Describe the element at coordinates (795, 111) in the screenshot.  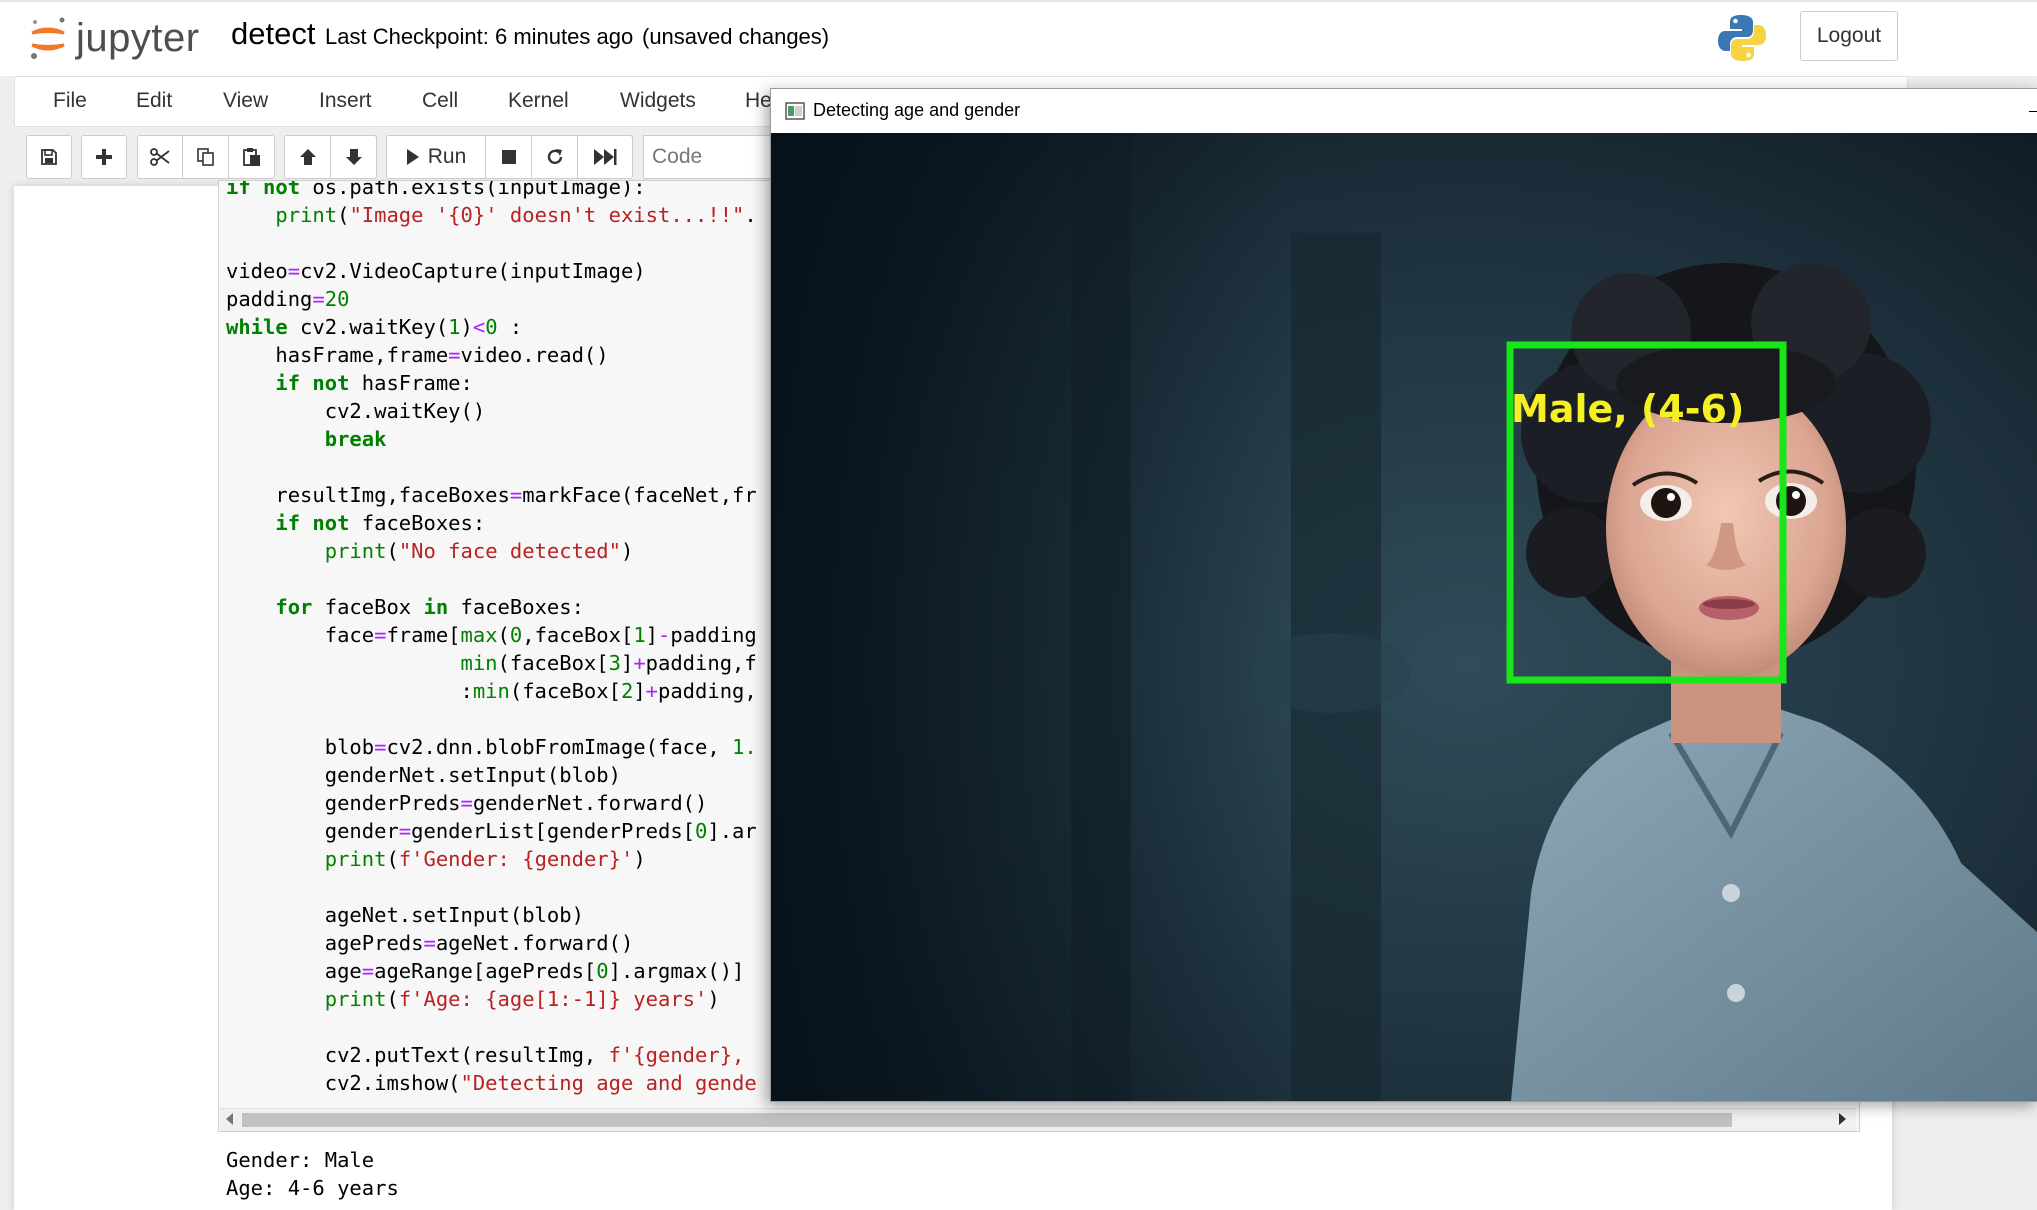
I see `window-app-icon` at that location.